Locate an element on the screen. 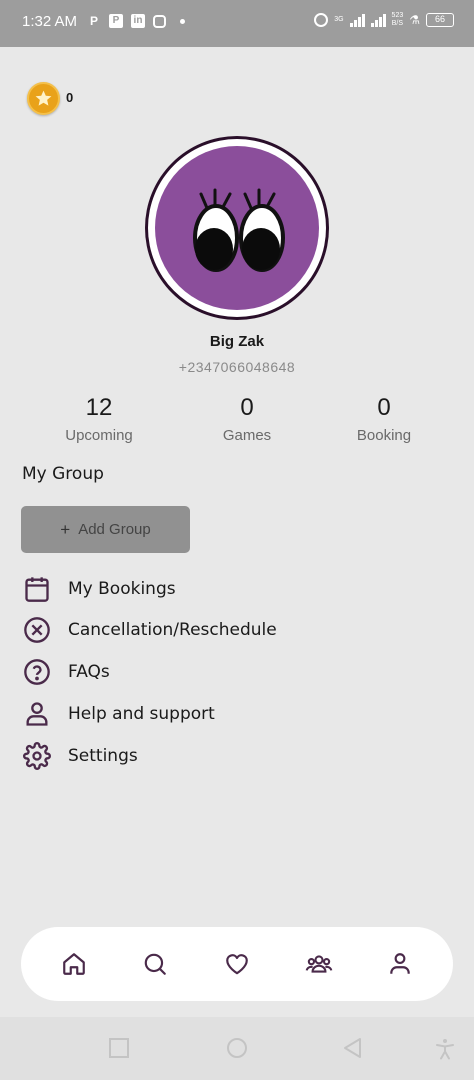  stat-games-label: Games is located at coordinates (247, 435).